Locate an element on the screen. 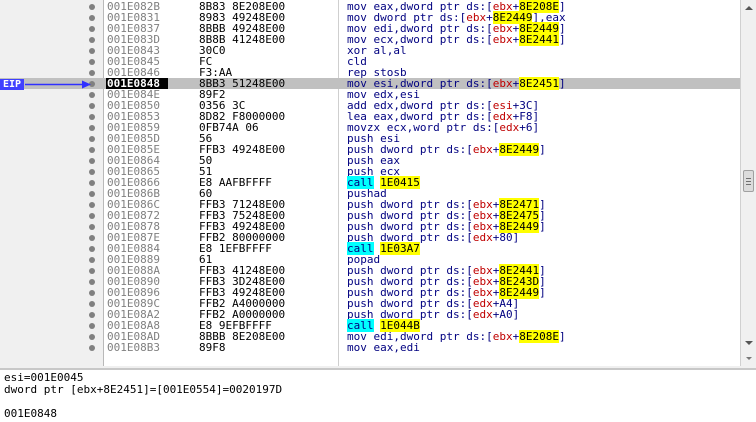 This screenshot has width=756, height=422. info-address: 001E0848 is located at coordinates (30, 413).